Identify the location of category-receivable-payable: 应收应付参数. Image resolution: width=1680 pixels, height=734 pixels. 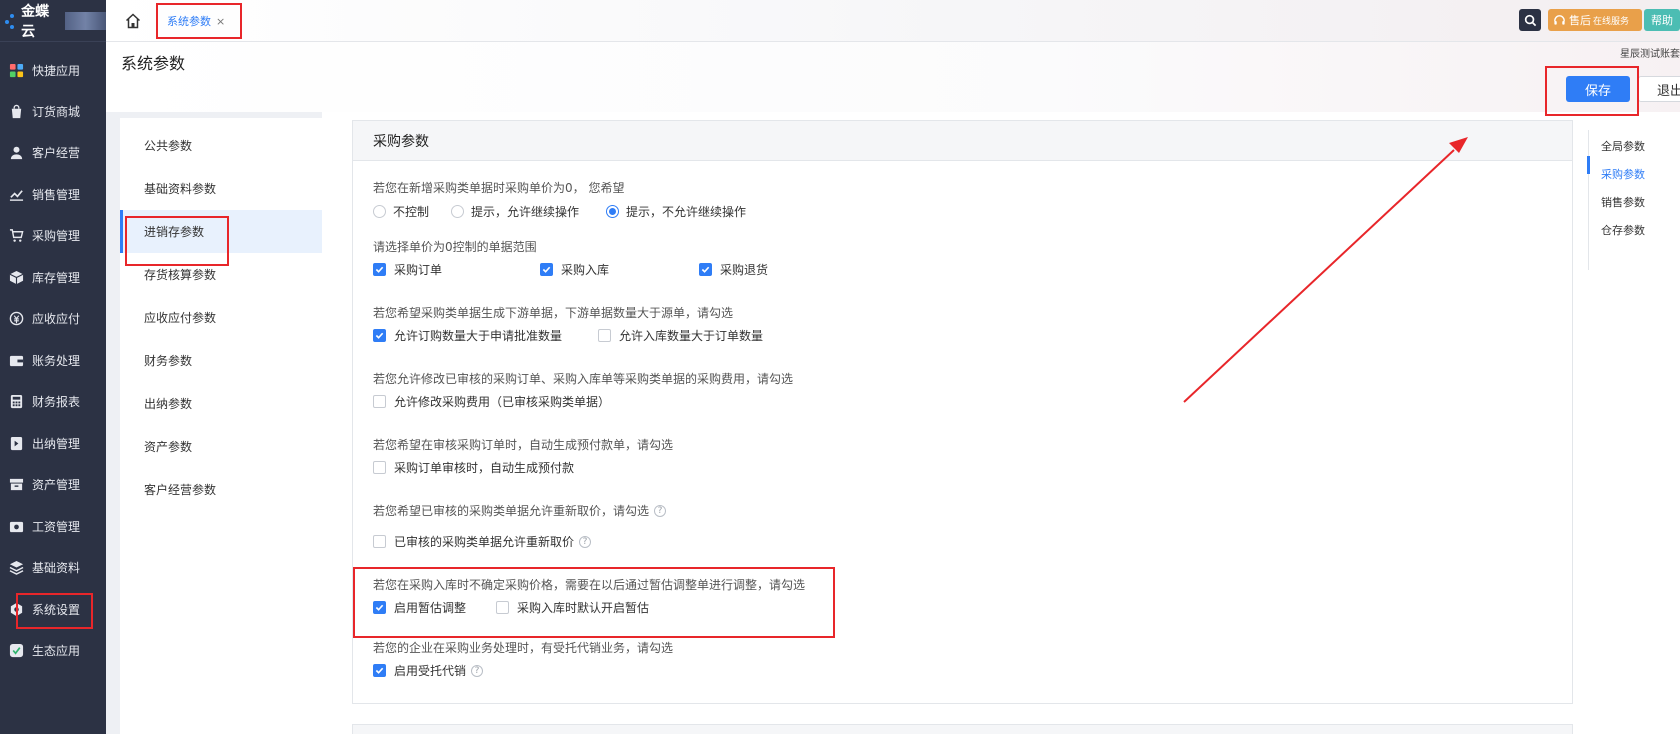
(221, 317).